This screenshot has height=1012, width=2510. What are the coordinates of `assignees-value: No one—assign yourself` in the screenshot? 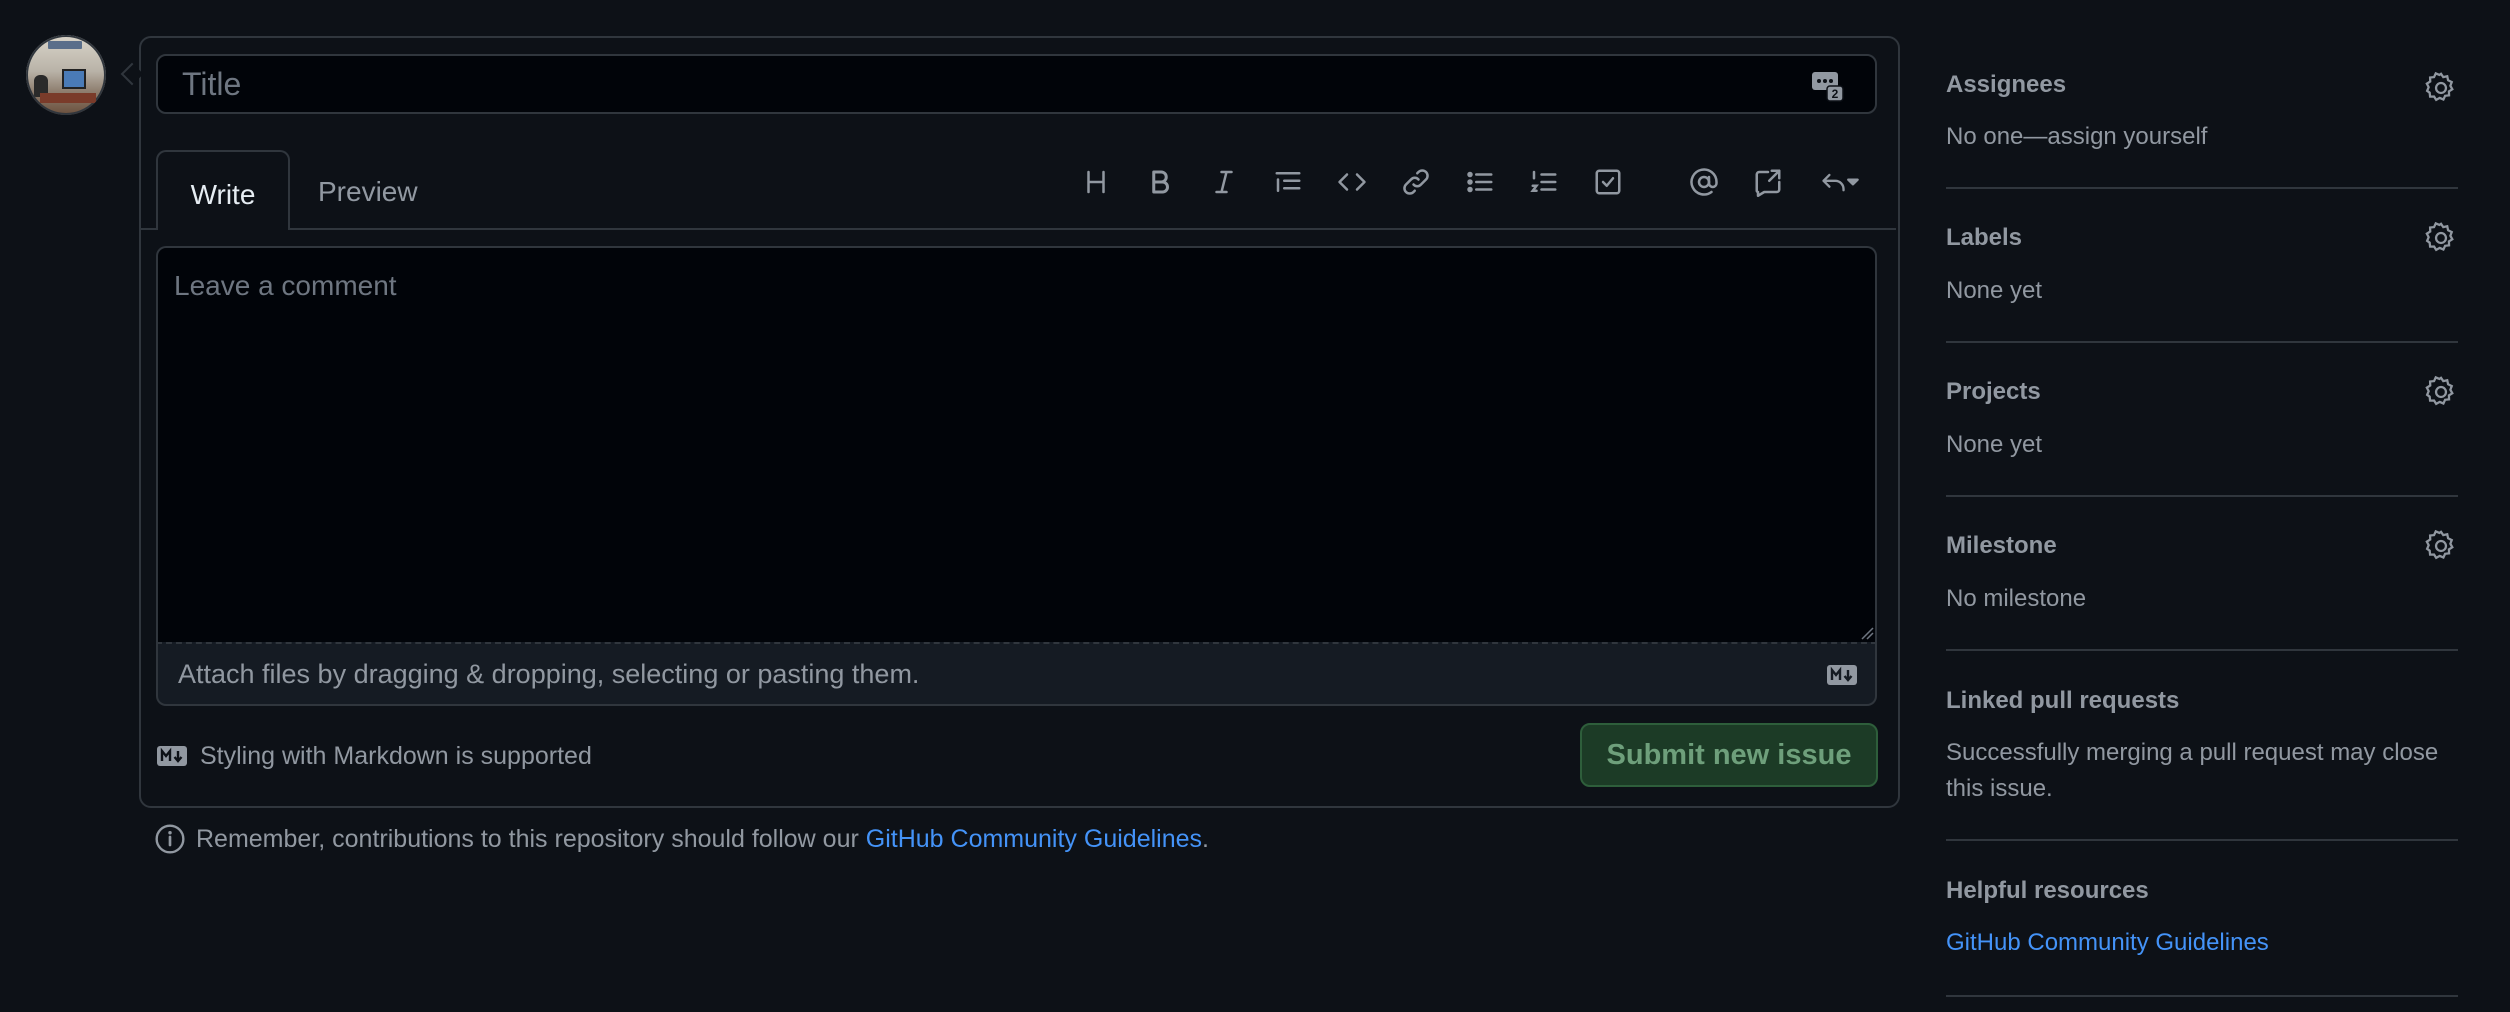 It's located at (2076, 137).